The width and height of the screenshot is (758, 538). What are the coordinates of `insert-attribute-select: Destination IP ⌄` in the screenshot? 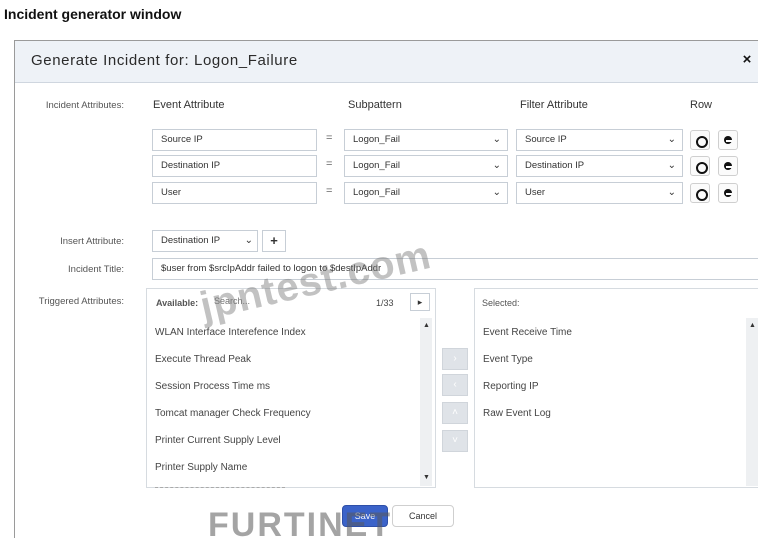 It's located at (205, 241).